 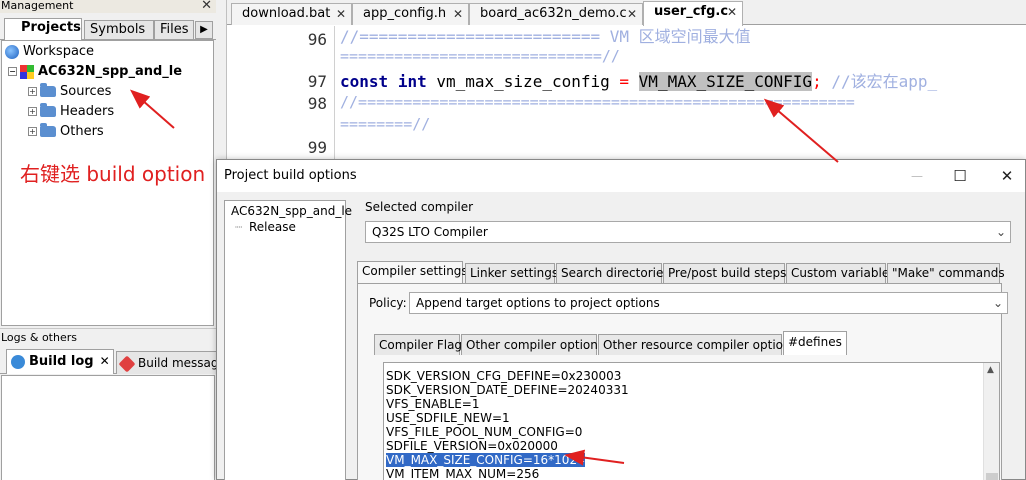 I want to click on code-comment: ========//, so click(x=385, y=124).